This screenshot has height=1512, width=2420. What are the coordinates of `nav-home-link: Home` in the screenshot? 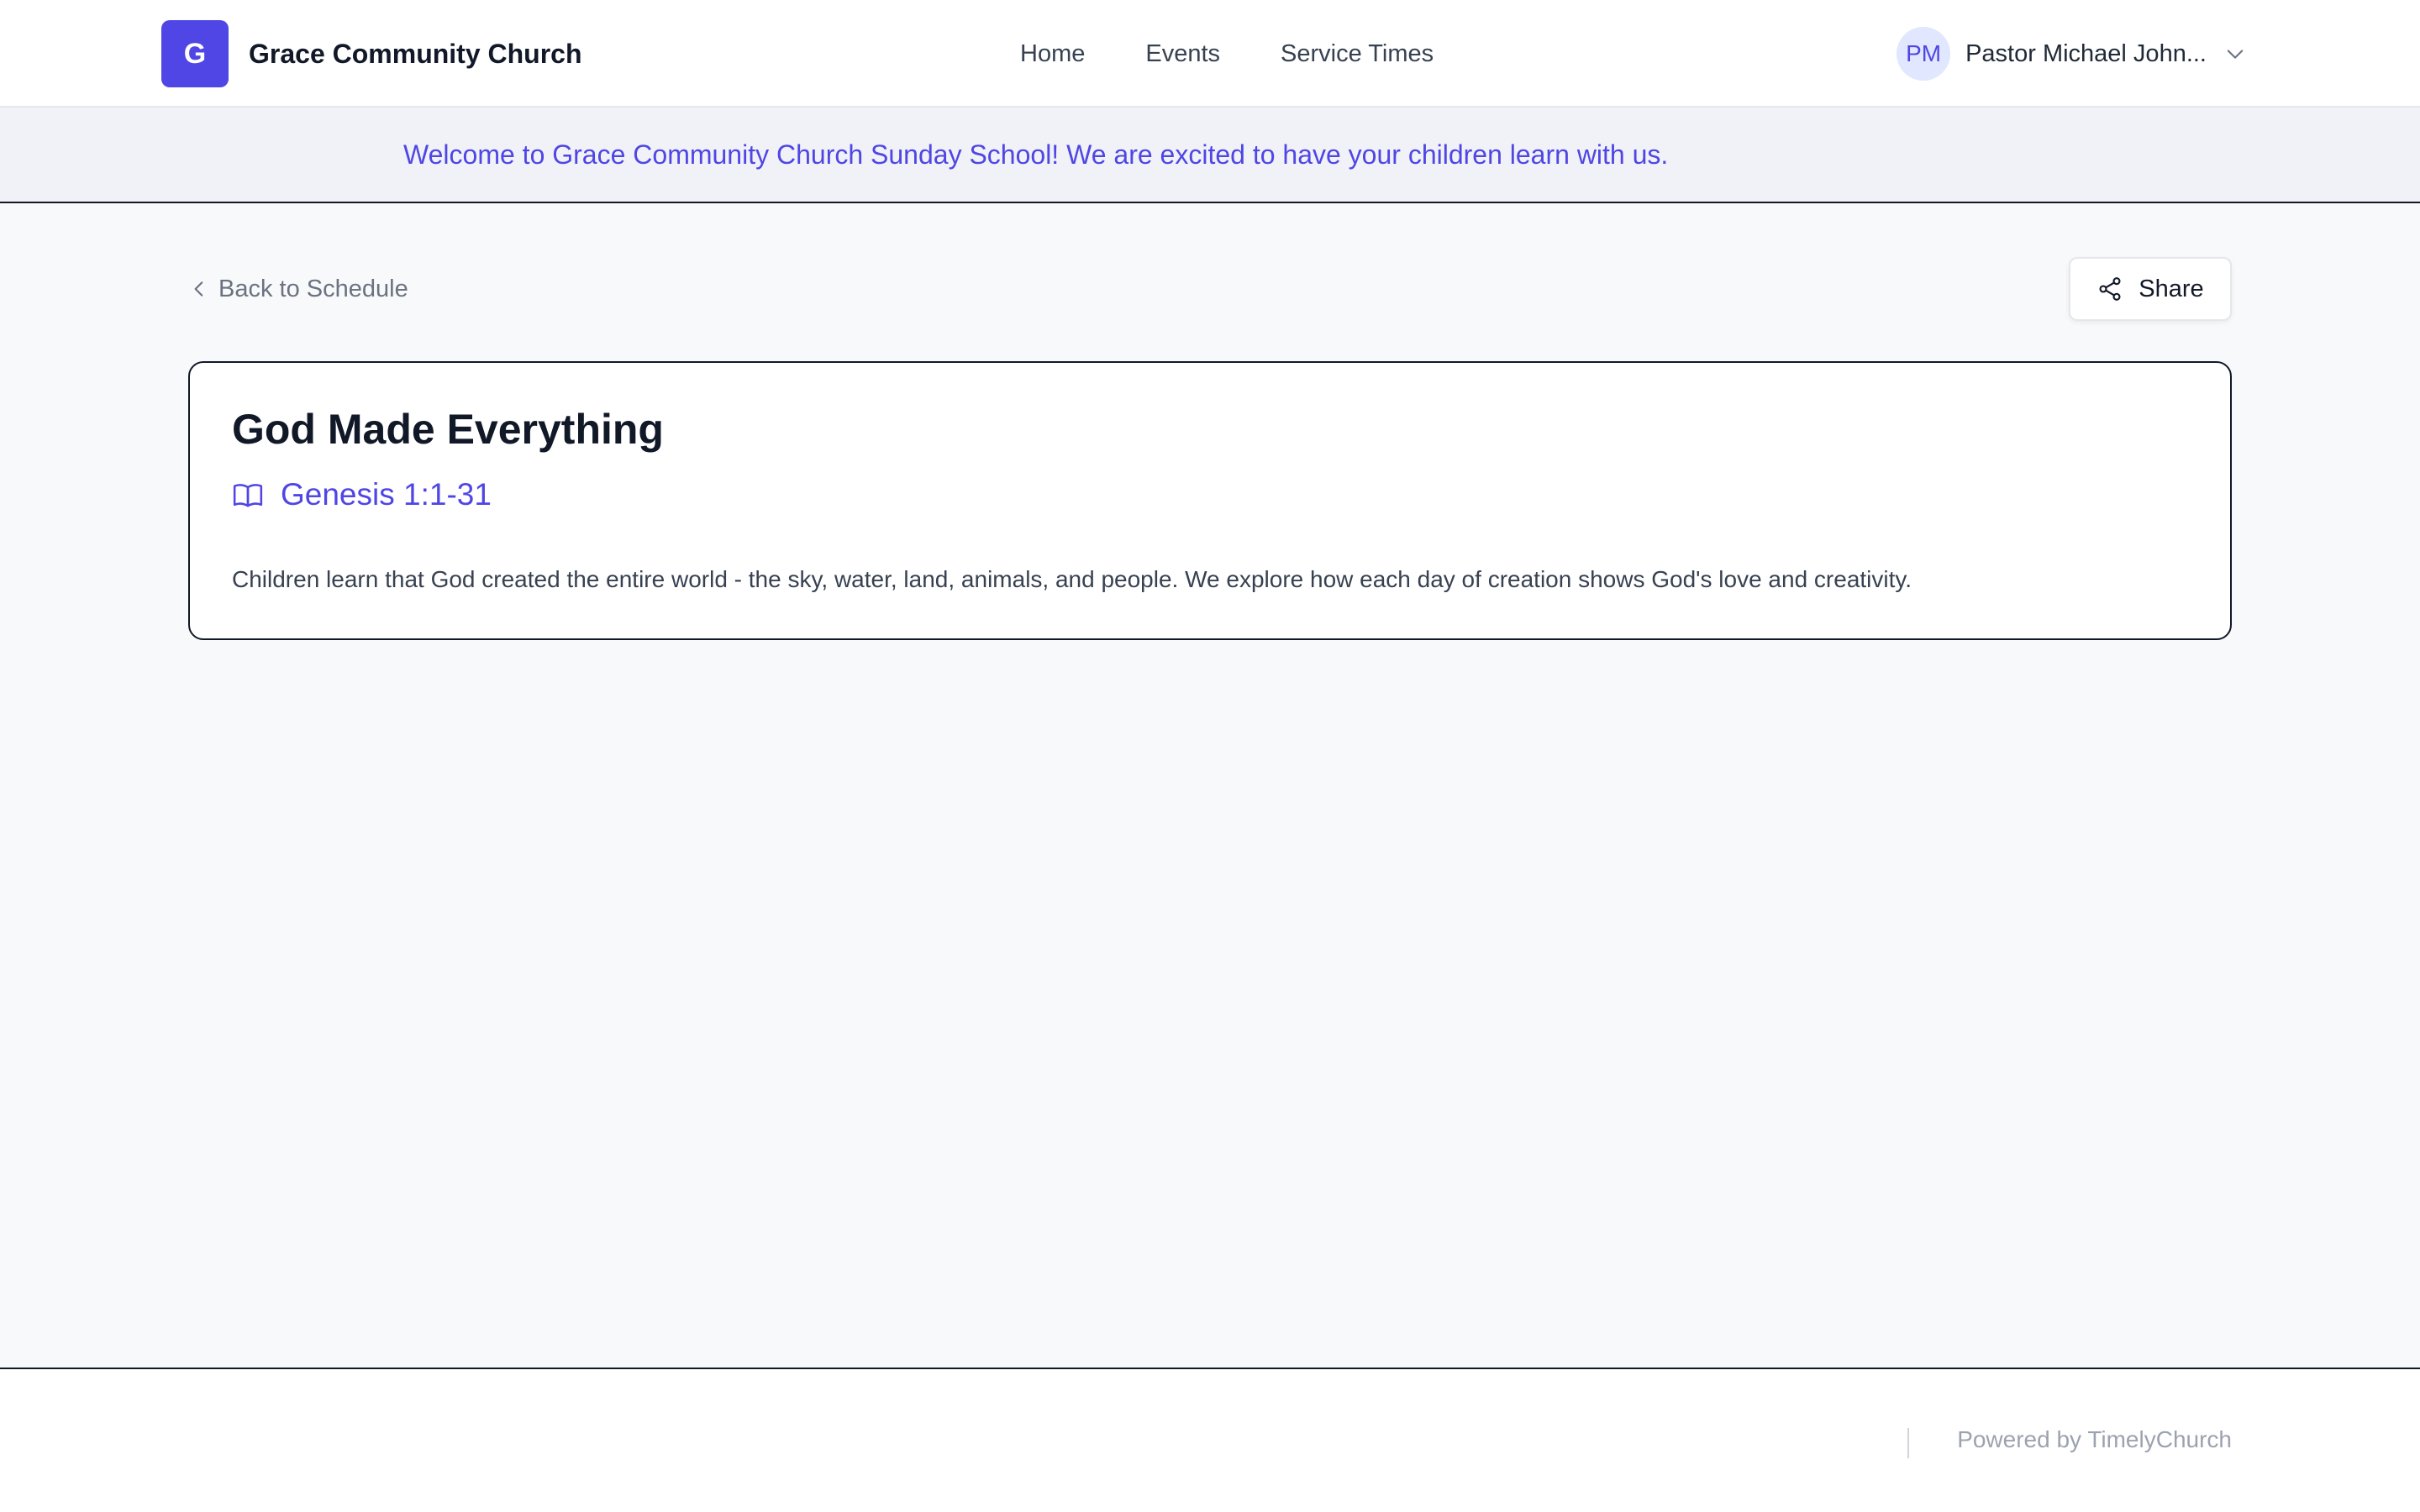 It's located at (1052, 54).